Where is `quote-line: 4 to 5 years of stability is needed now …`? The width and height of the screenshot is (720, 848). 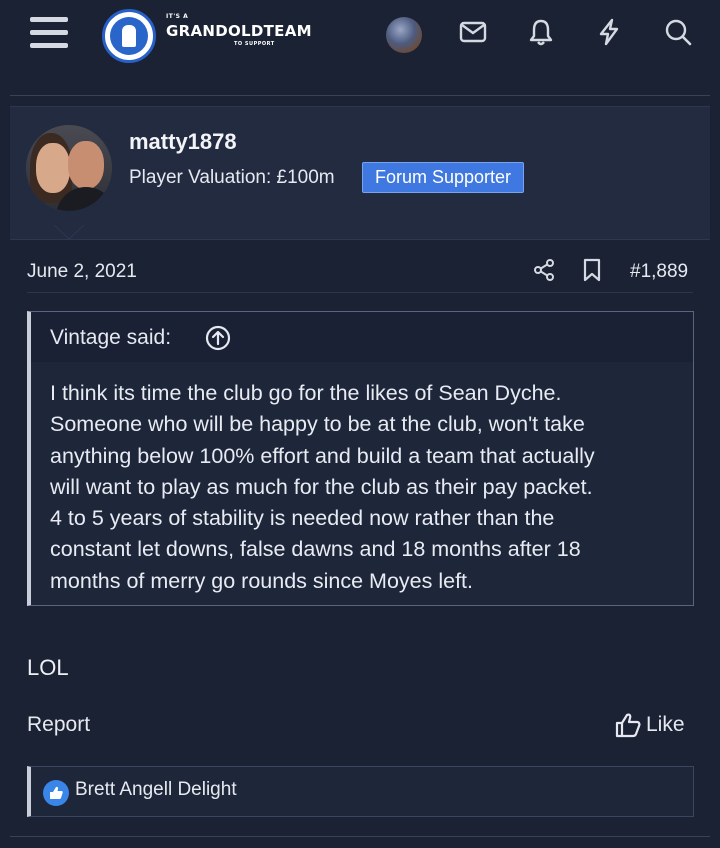
quote-line: 4 to 5 years of stability is needed now … is located at coordinates (302, 518).